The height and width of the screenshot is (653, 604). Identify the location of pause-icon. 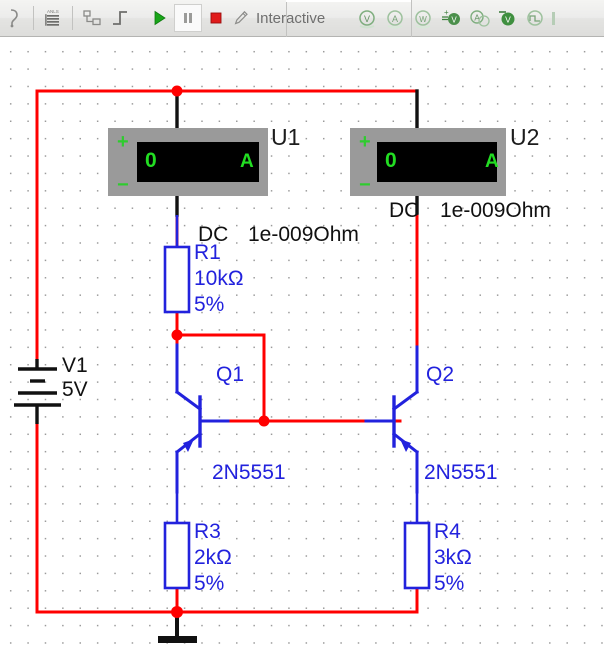
(188, 18).